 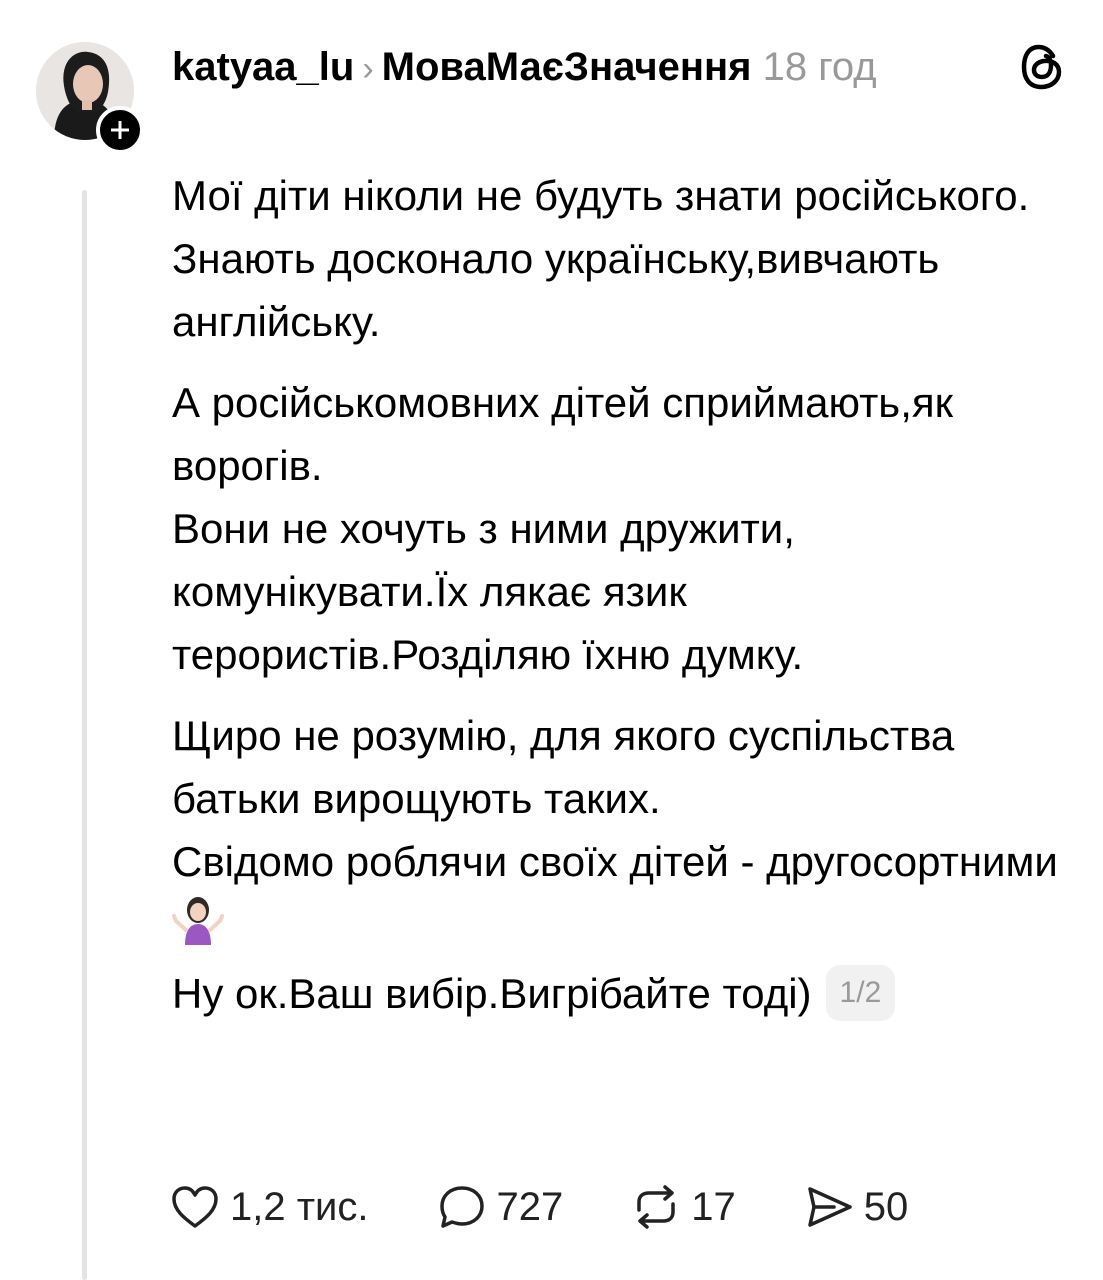 I want to click on repost-button: 17, so click(x=683, y=1207).